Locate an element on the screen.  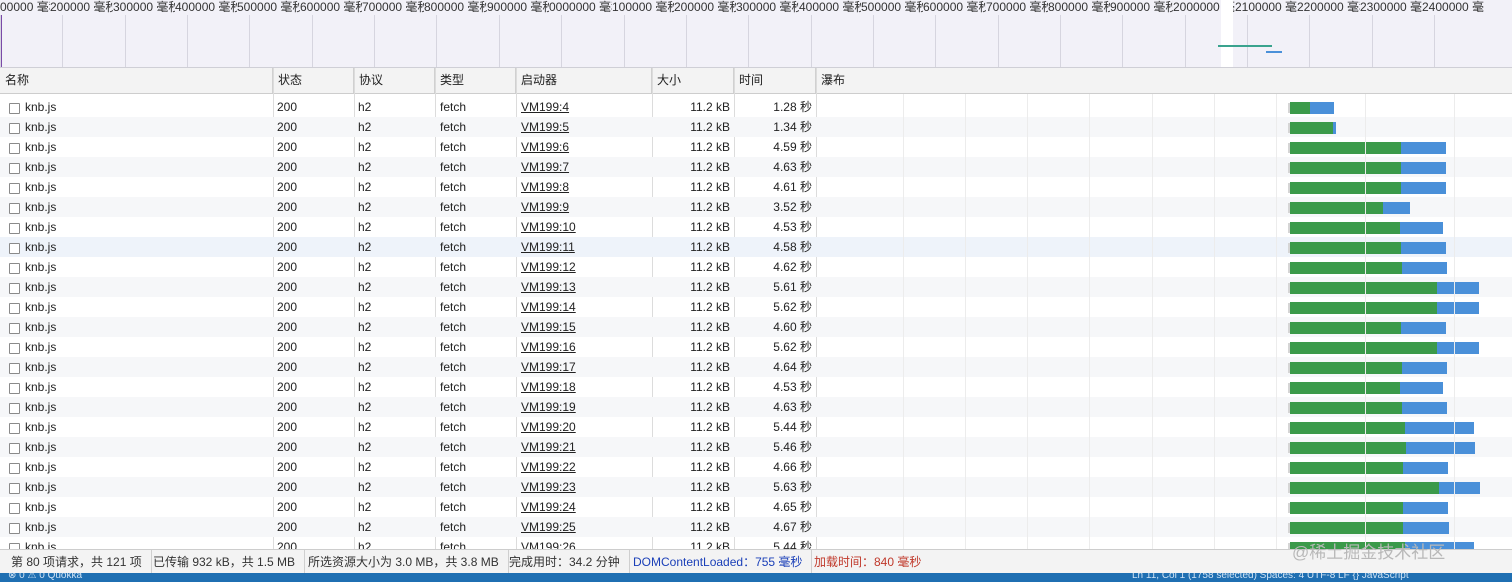
column-header-waterfall: 瀑布 is located at coordinates (1164, 80).